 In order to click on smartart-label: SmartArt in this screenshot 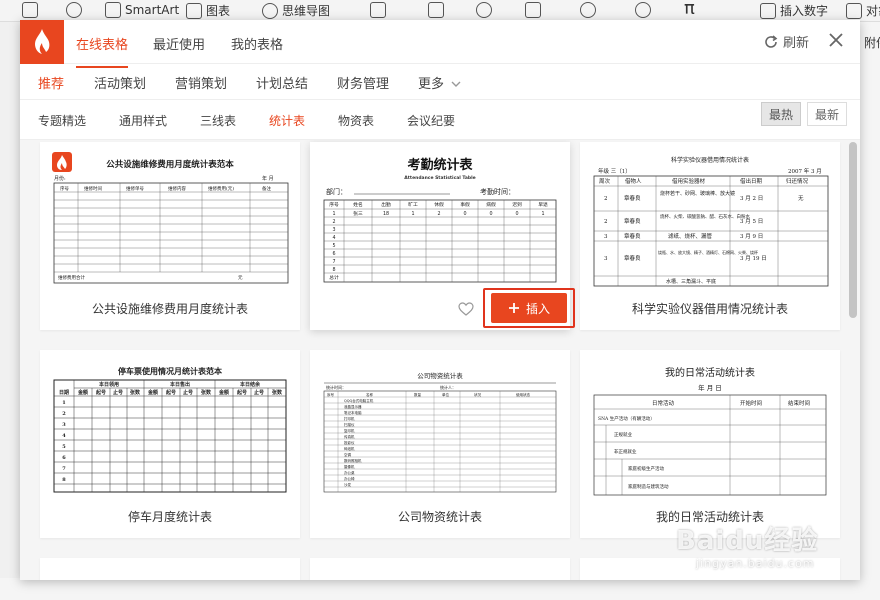, I will do `click(152, 10)`.